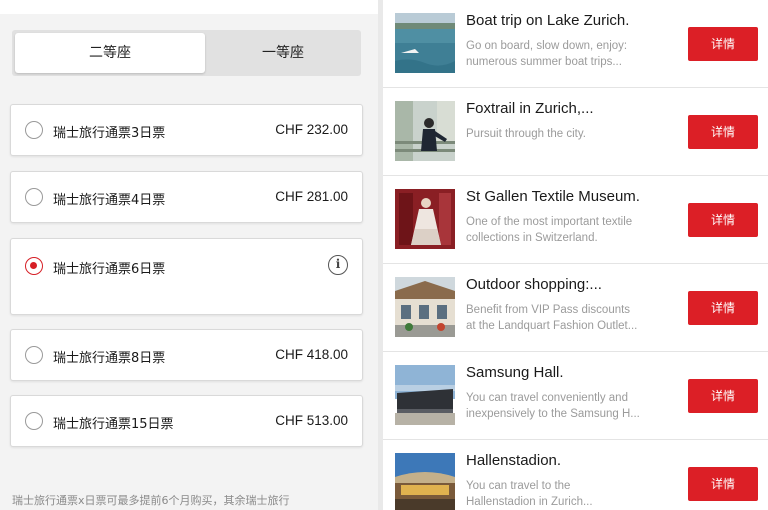  Describe the element at coordinates (109, 133) in the screenshot. I see `ticket-name: 瑞士旅行通票3日票` at that location.